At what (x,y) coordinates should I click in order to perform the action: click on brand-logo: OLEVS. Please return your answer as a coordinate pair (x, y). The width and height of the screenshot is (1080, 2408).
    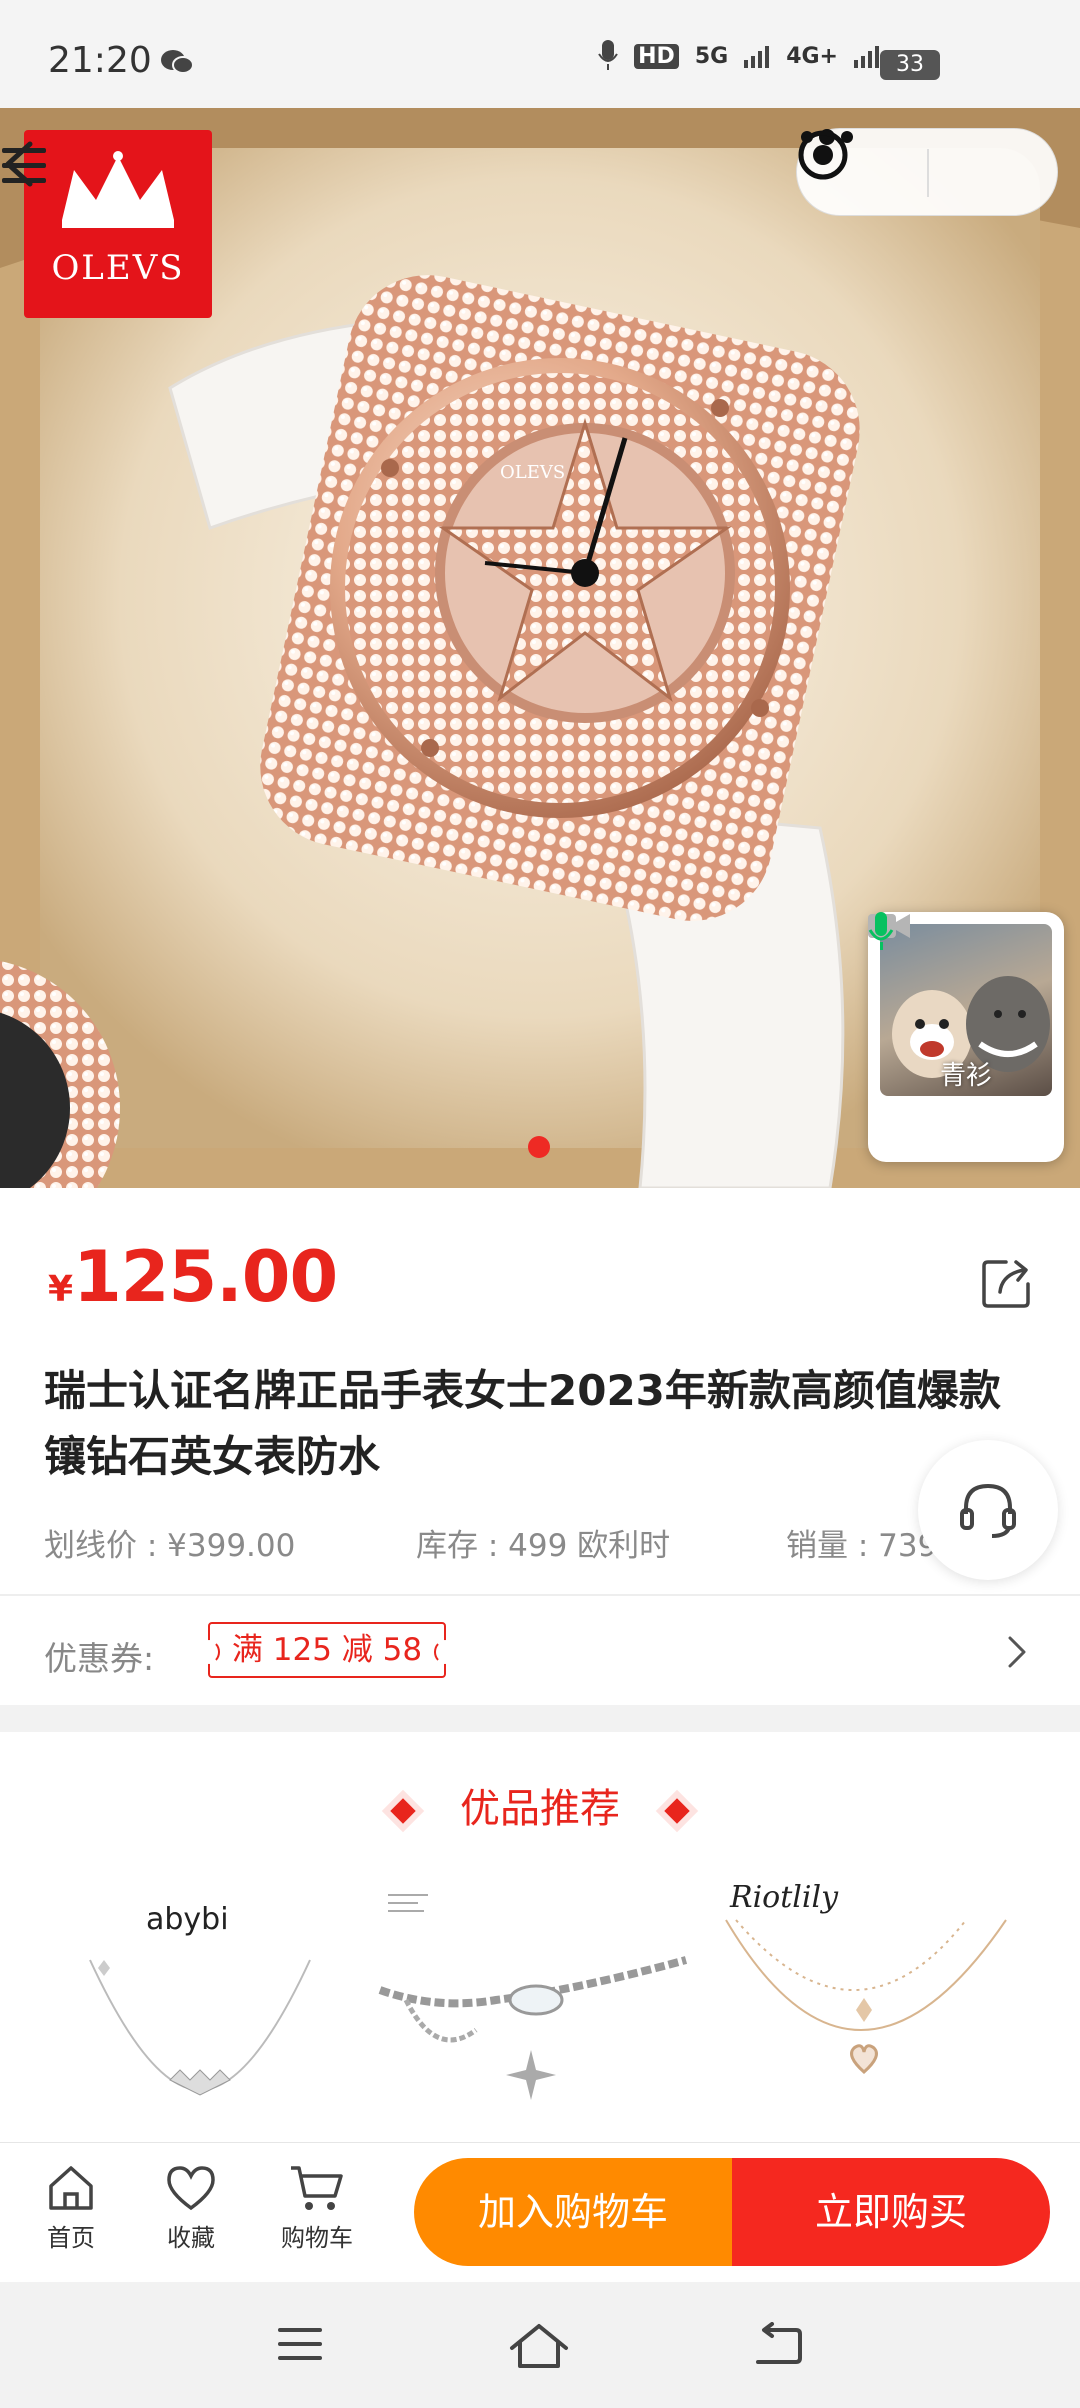
    Looking at the image, I should click on (118, 224).